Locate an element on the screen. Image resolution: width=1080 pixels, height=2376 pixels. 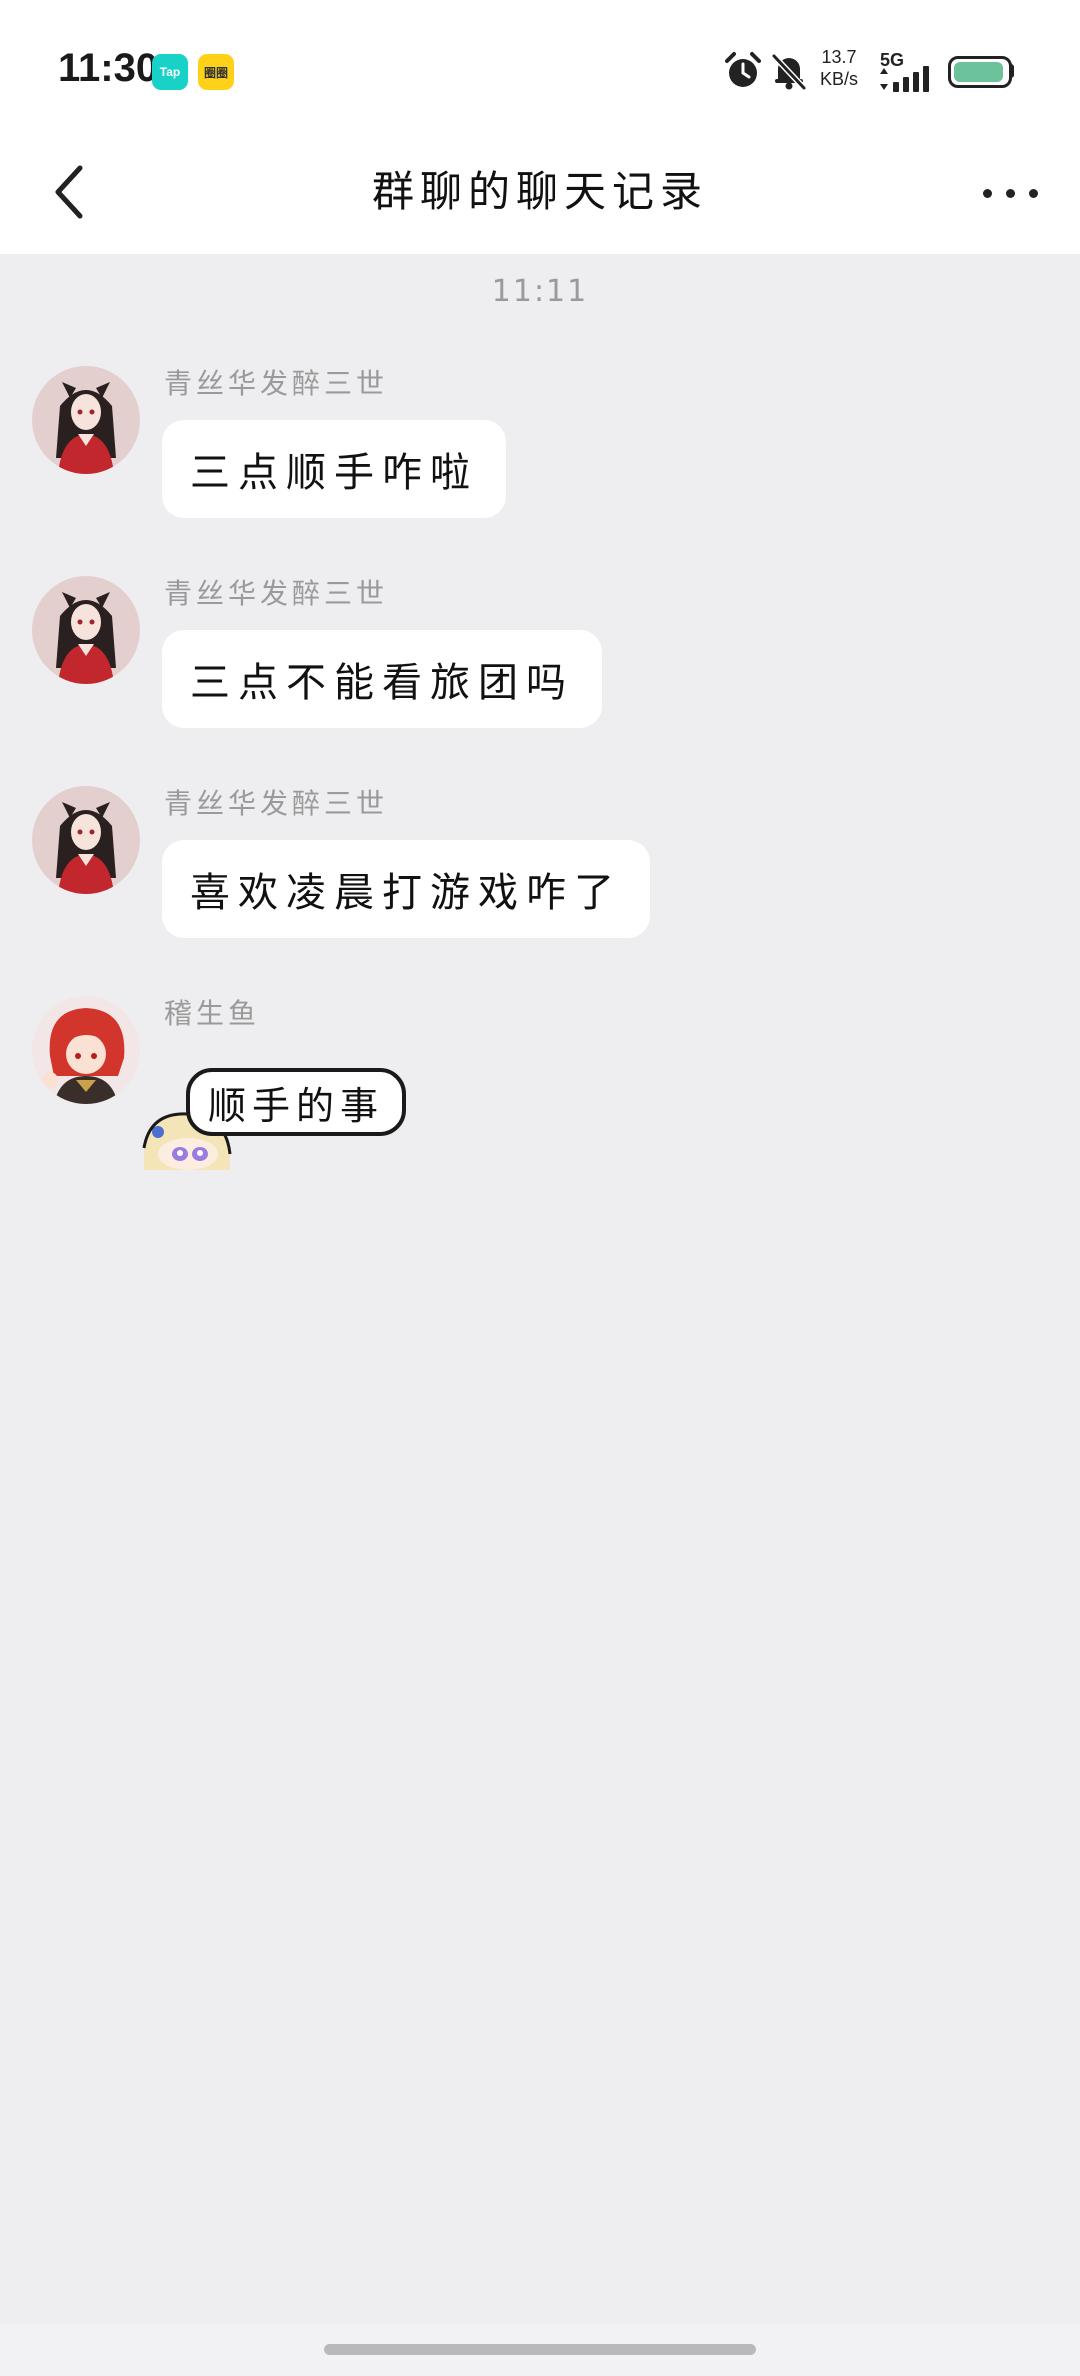
battery-icon is located at coordinates (980, 72).